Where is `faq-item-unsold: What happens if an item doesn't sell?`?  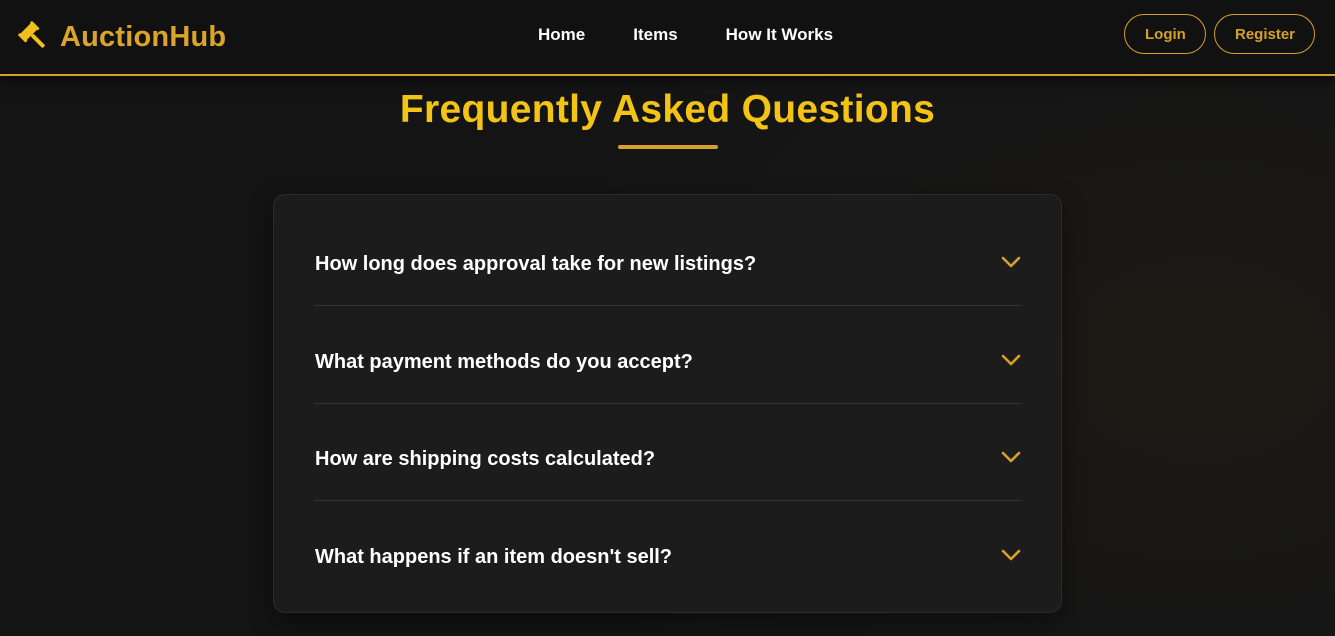 faq-item-unsold: What happens if an item doesn't sell? is located at coordinates (667, 549).